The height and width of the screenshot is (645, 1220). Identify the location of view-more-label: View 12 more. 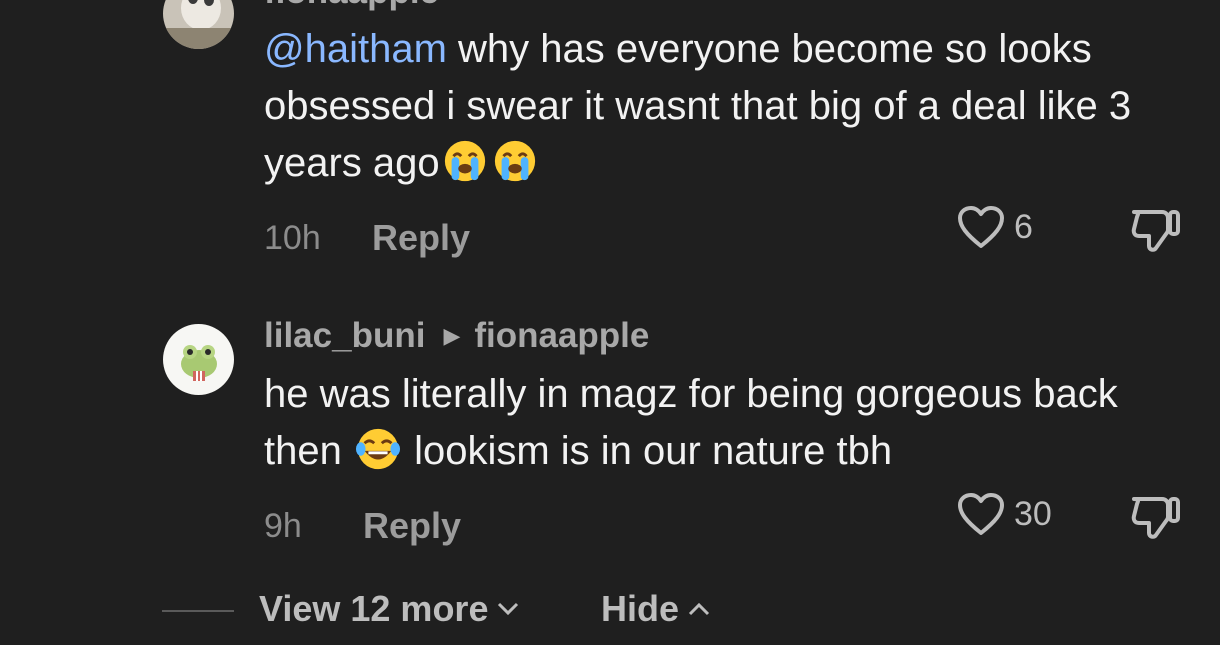
(374, 608).